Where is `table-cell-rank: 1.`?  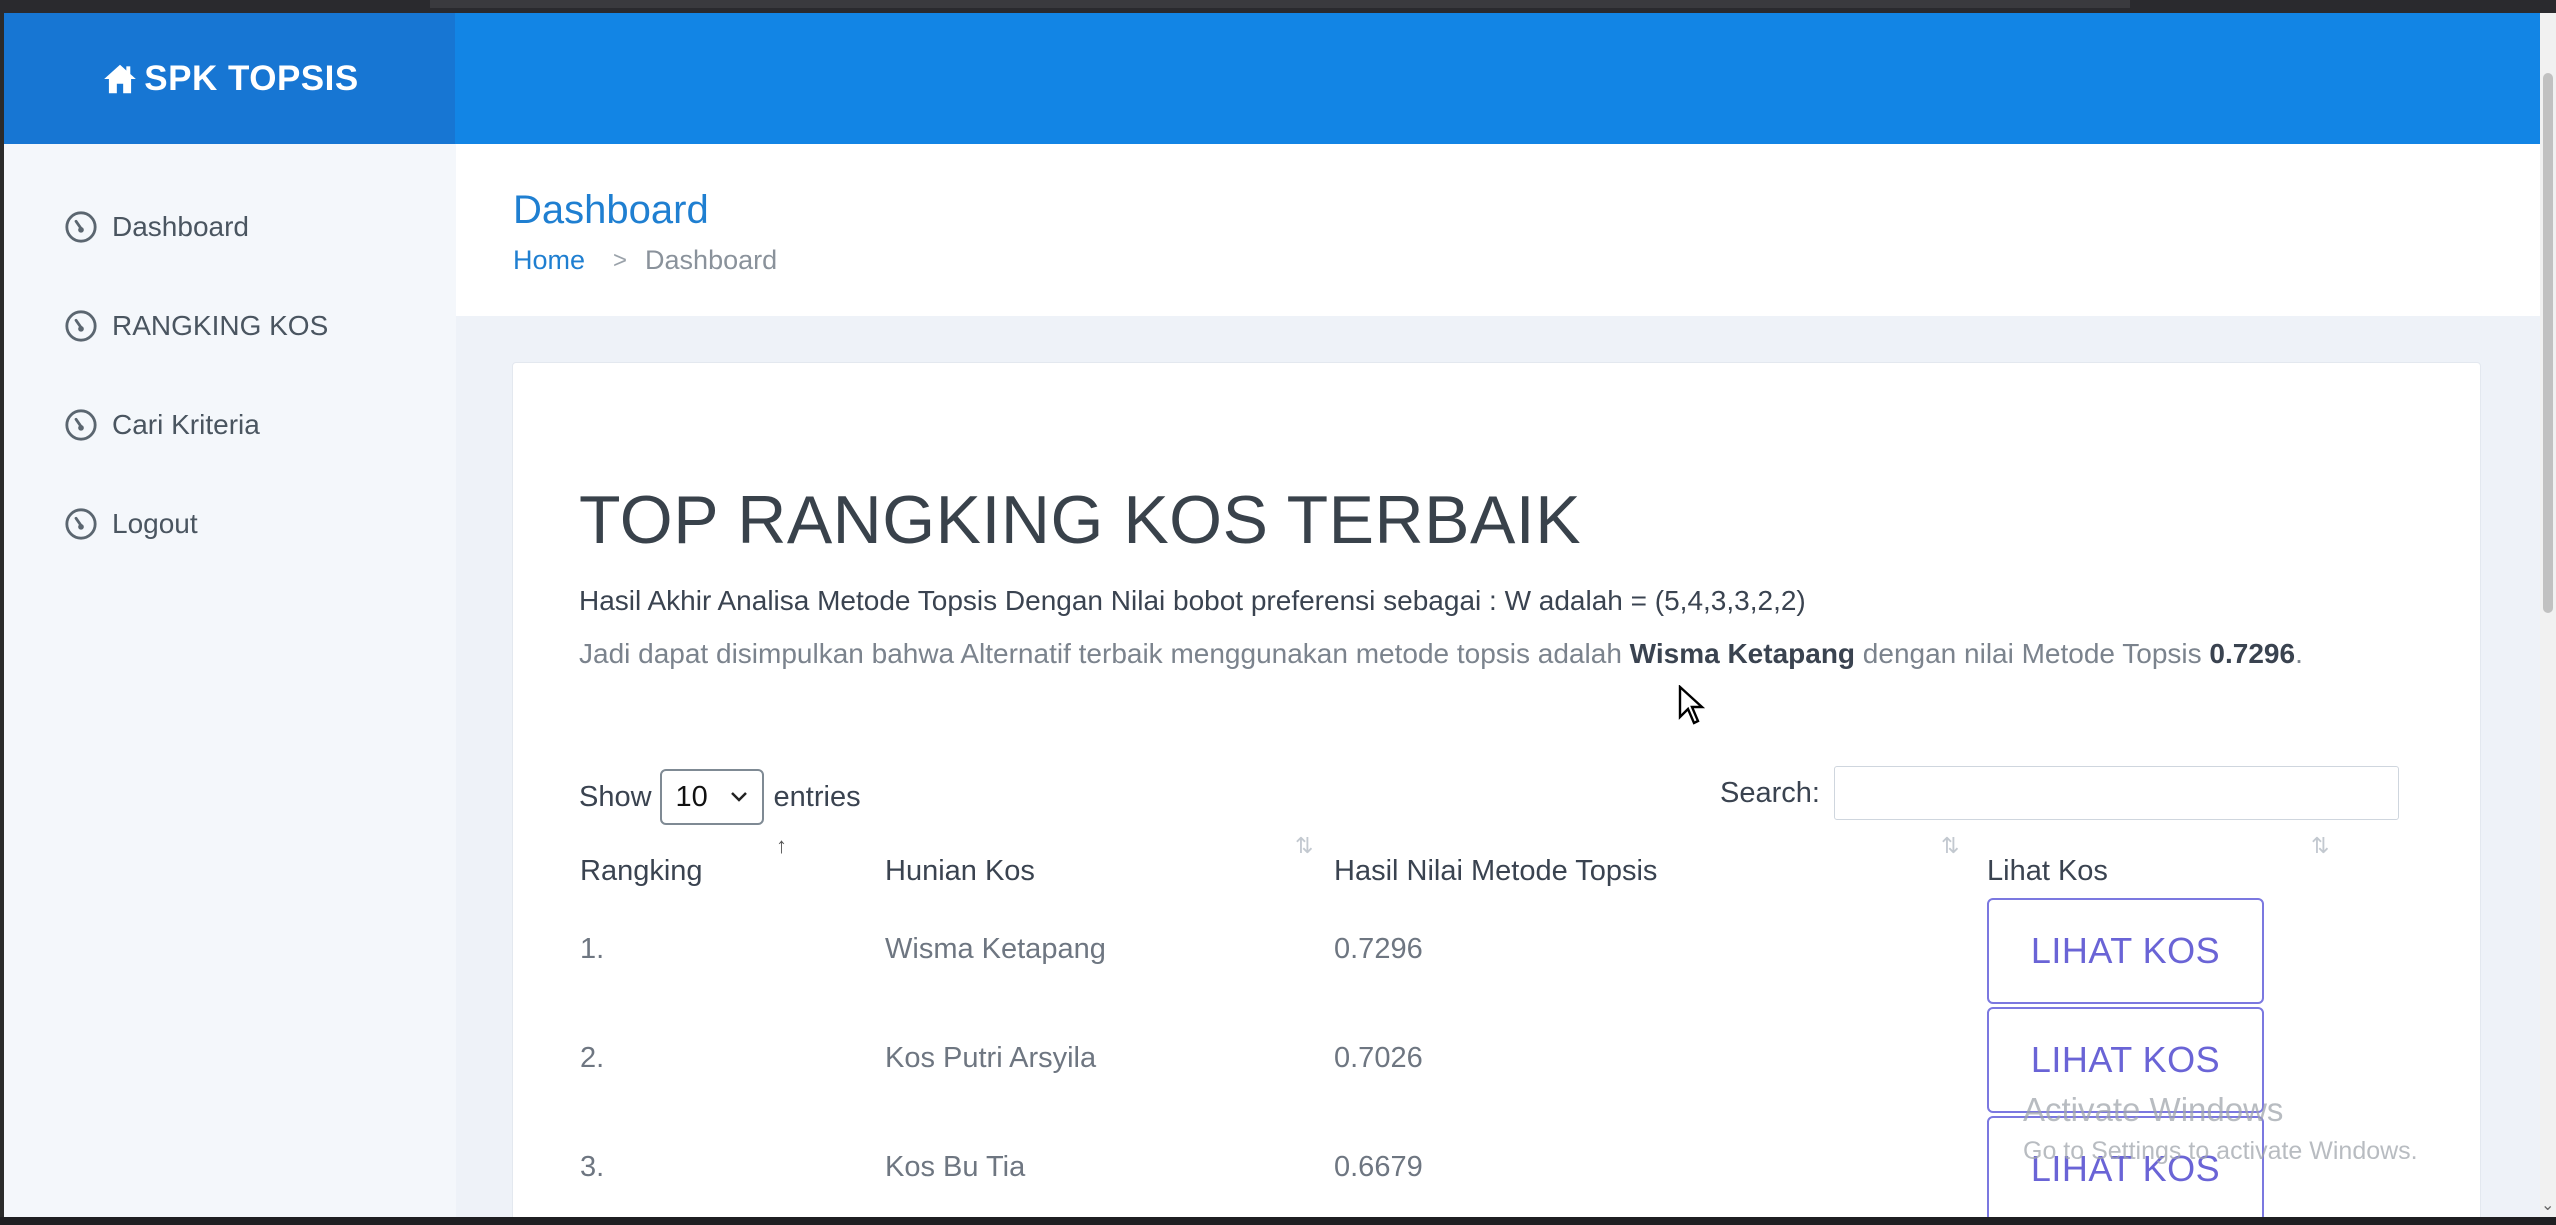 table-cell-rank: 1. is located at coordinates (592, 949).